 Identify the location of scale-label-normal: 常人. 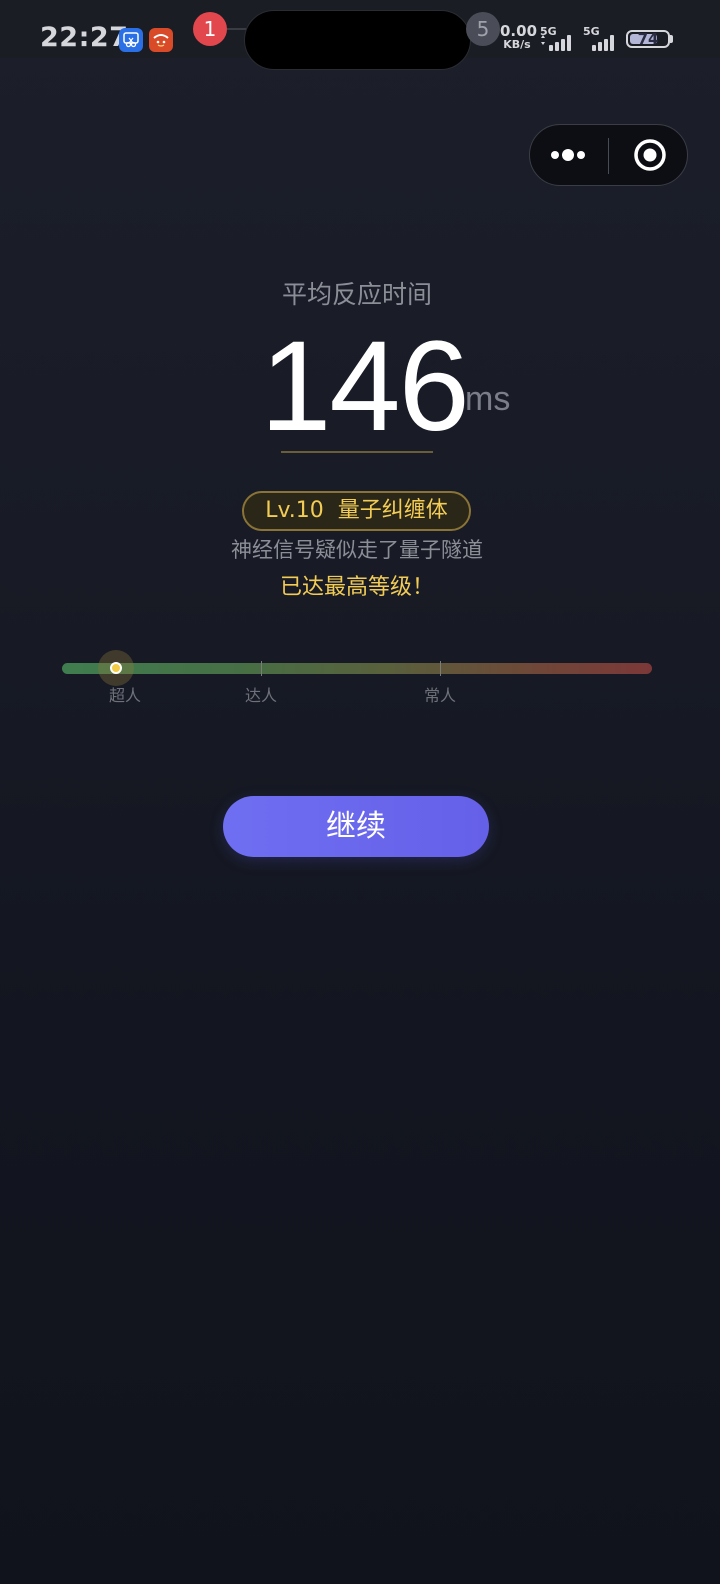
(439, 695).